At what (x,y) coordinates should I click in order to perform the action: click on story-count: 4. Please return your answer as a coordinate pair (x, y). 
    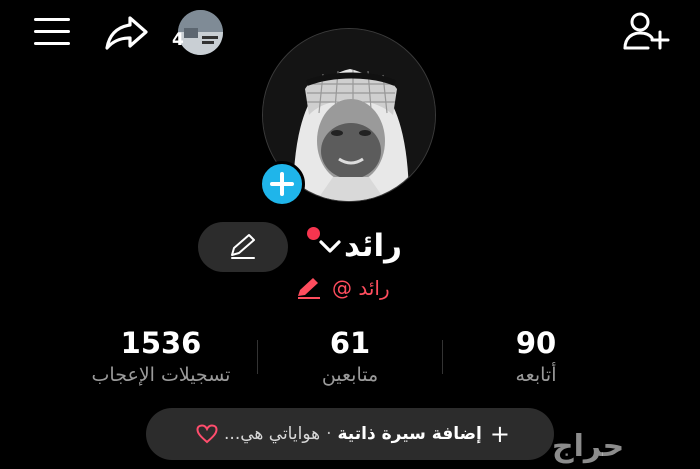
    Looking at the image, I should click on (178, 40).